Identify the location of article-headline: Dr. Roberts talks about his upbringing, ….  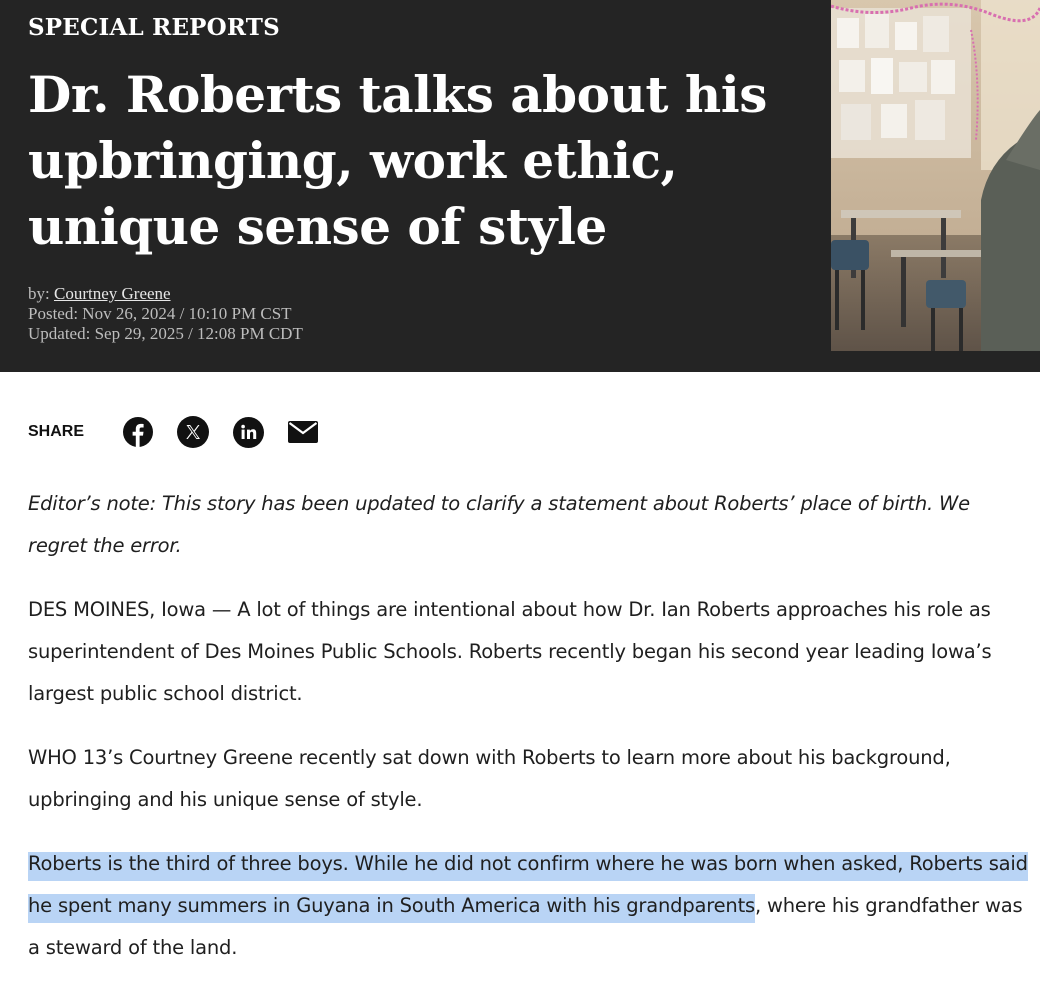
(397, 160).